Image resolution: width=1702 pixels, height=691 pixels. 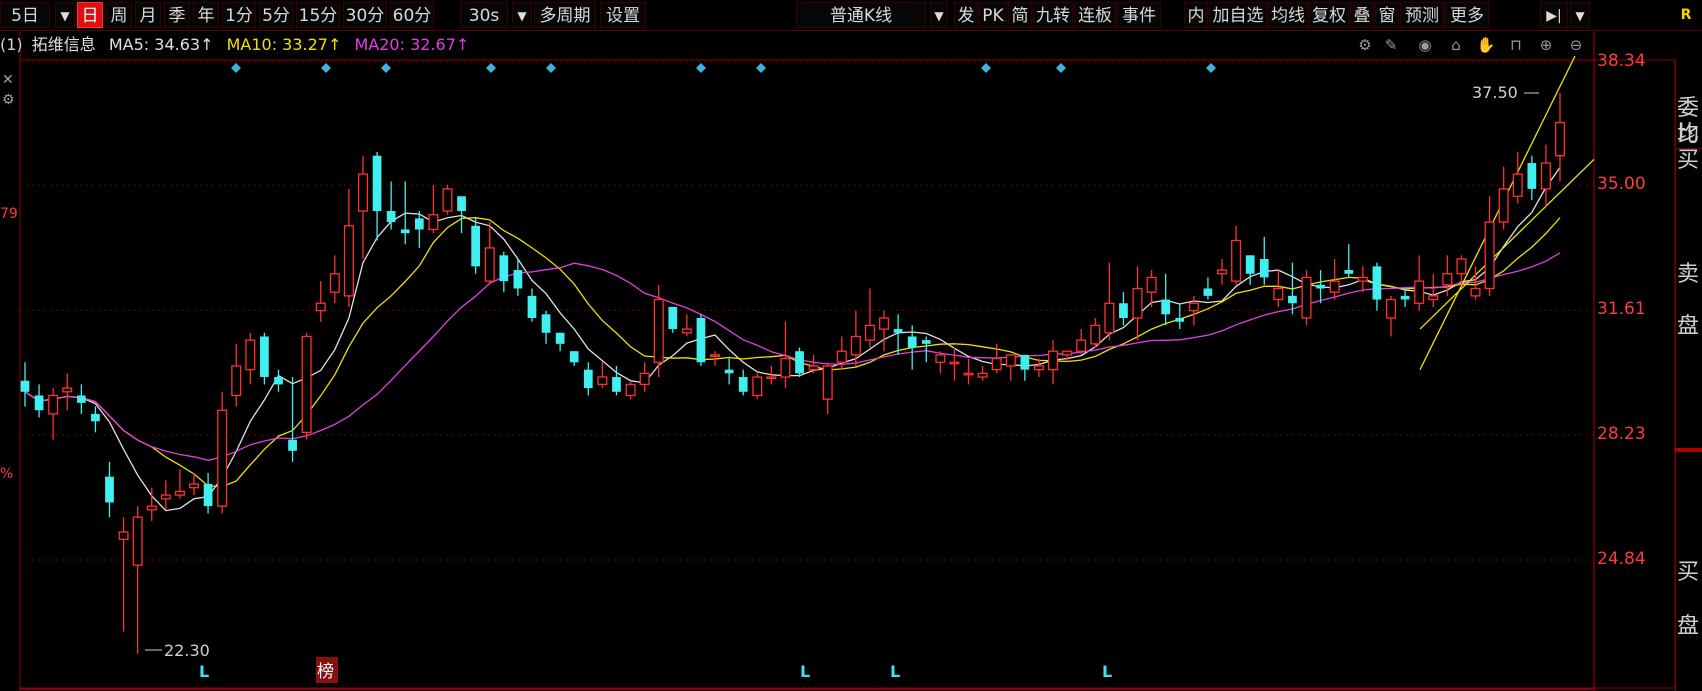 What do you see at coordinates (993, 15) in the screenshot?
I see `toolbar-button-1: PK` at bounding box center [993, 15].